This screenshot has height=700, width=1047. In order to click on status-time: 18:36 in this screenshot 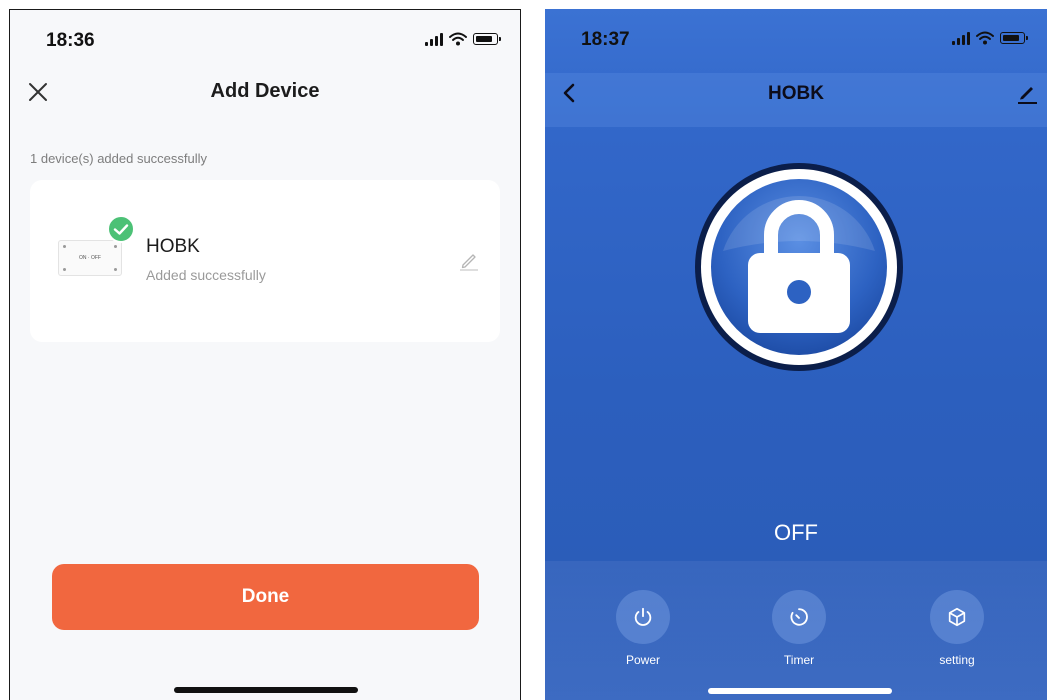, I will do `click(70, 40)`.